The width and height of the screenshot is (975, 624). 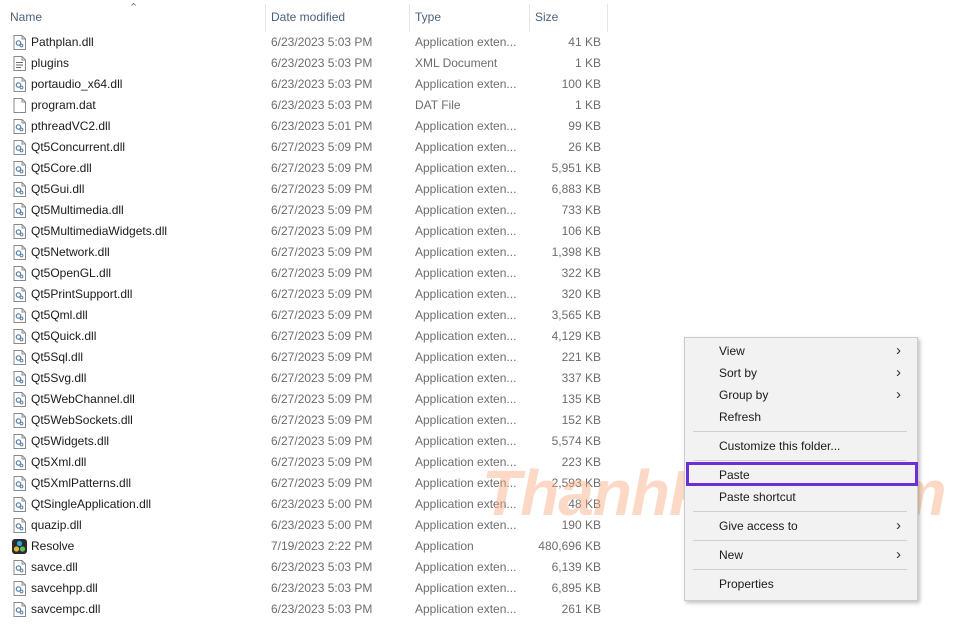 I want to click on file-size: 261 KB, so click(x=581, y=609).